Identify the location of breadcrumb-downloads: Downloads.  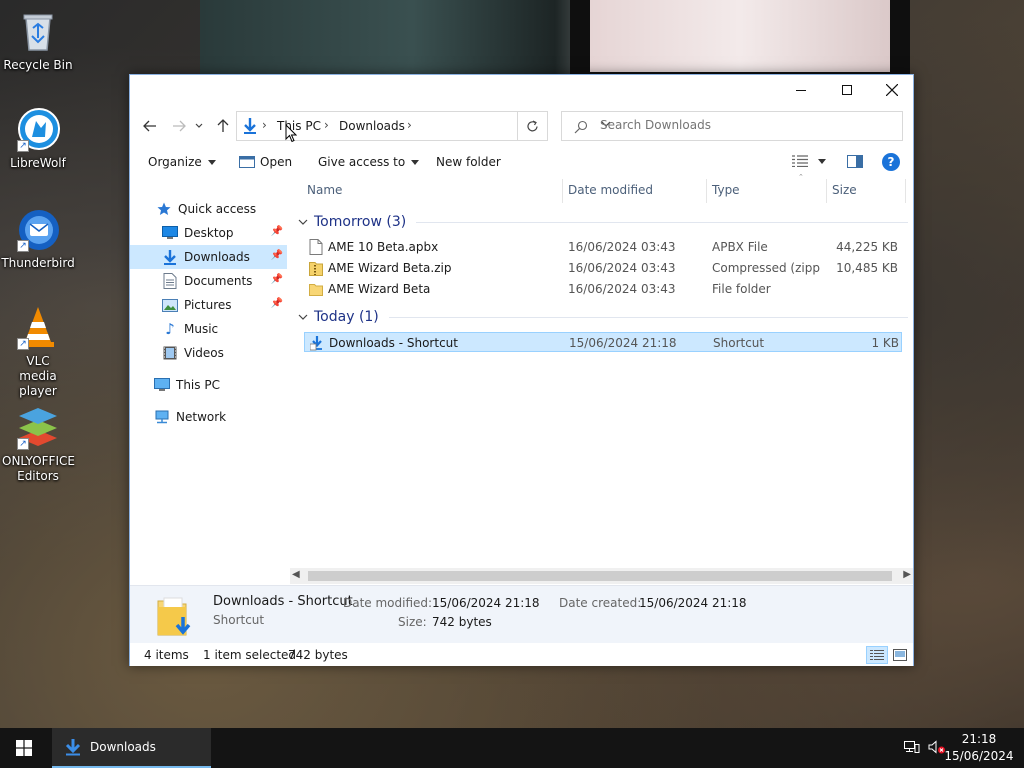
(372, 126).